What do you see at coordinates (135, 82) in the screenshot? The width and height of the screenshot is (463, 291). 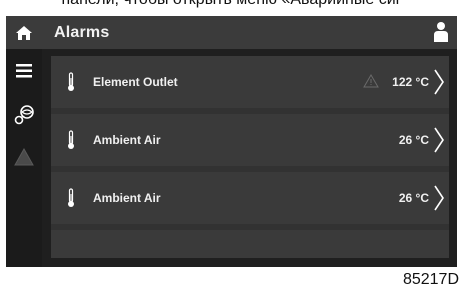 I see `list-item-label: Element Outlet` at bounding box center [135, 82].